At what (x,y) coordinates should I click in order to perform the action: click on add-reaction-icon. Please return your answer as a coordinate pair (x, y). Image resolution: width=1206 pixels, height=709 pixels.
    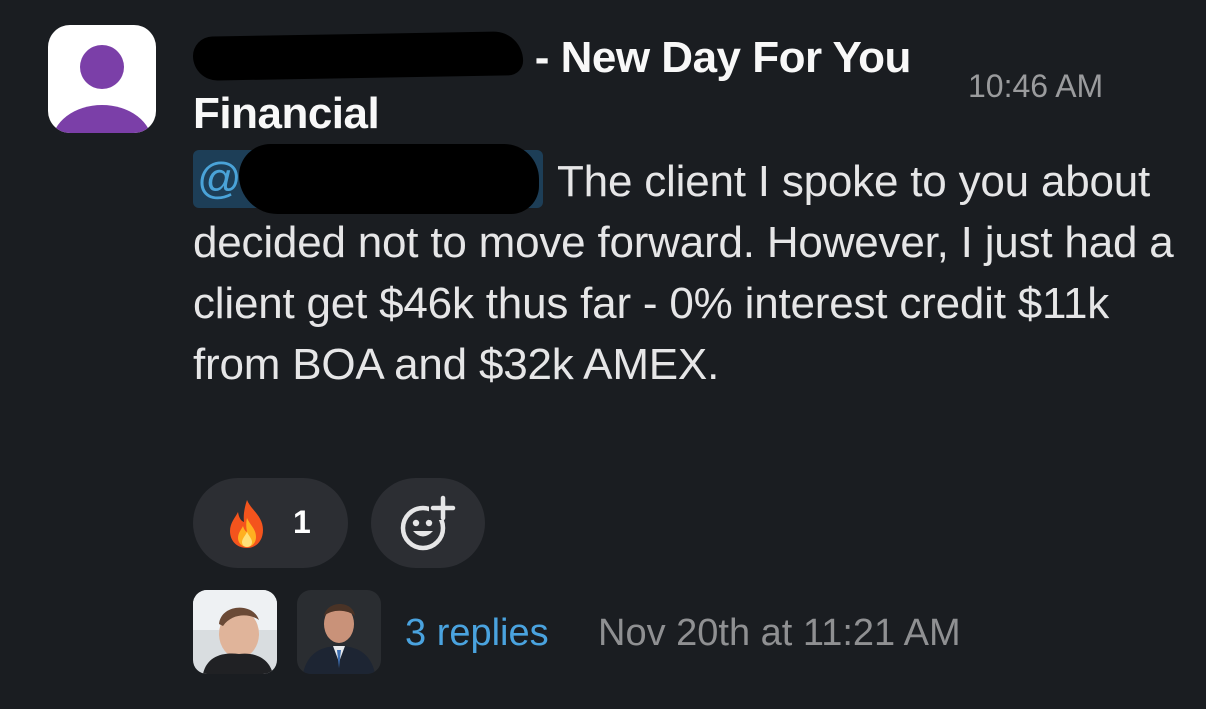
    Looking at the image, I should click on (428, 523).